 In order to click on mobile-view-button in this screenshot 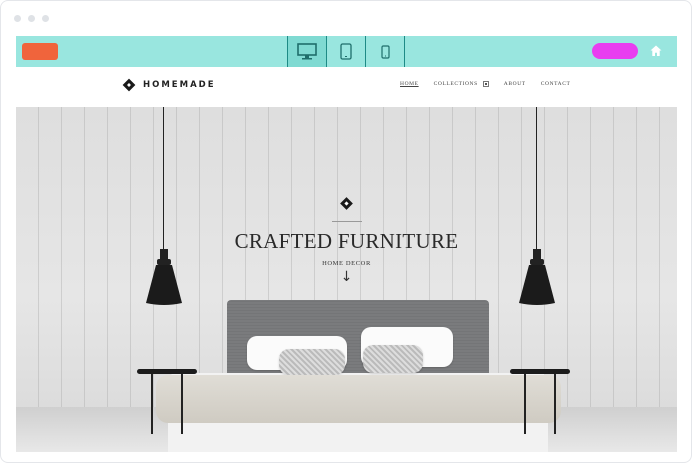, I will do `click(385, 51)`.